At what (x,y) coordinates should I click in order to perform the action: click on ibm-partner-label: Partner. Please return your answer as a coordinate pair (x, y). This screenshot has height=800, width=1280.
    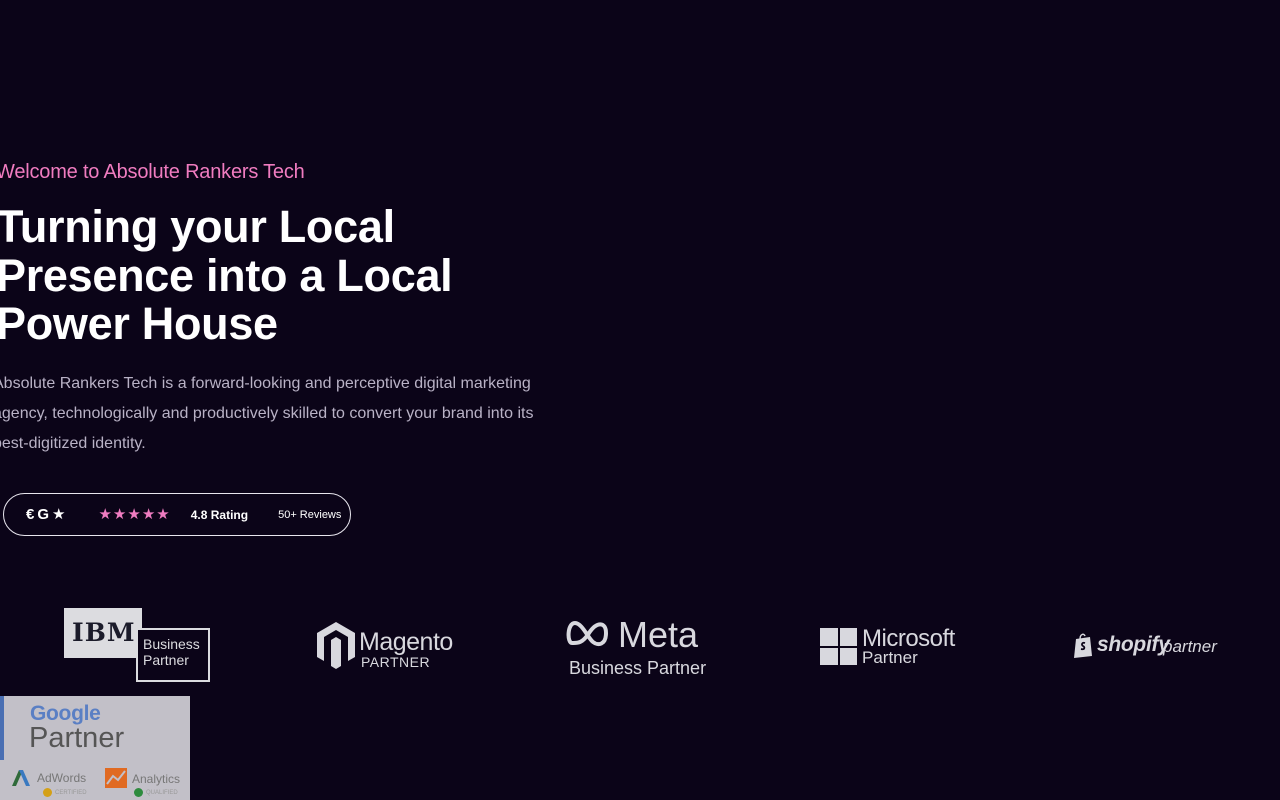
    Looking at the image, I should click on (166, 660).